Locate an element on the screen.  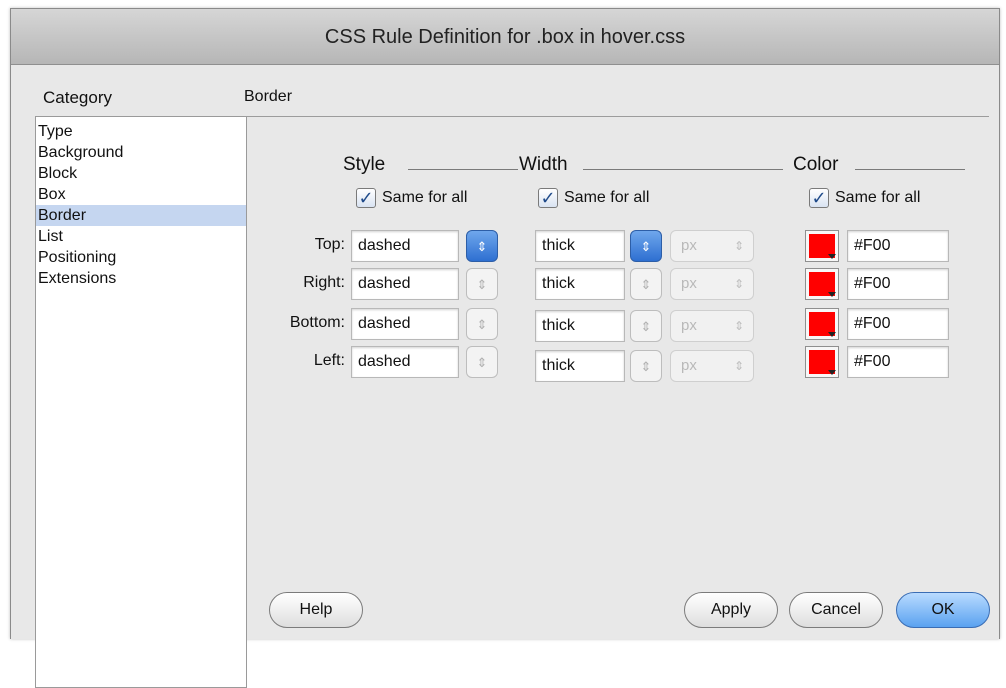
category-item-block: Block is located at coordinates (141, 173).